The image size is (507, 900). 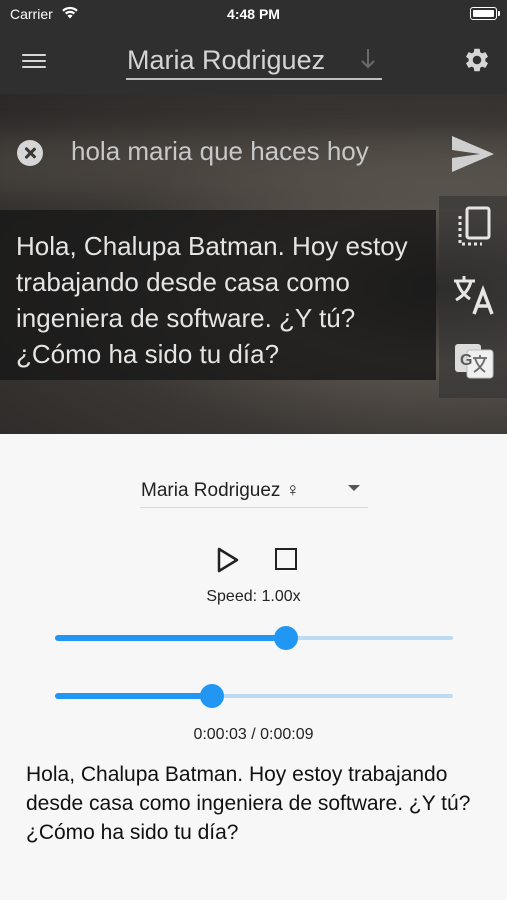 I want to click on voice-label: Maria Rodriguez ♀, so click(x=220, y=490).